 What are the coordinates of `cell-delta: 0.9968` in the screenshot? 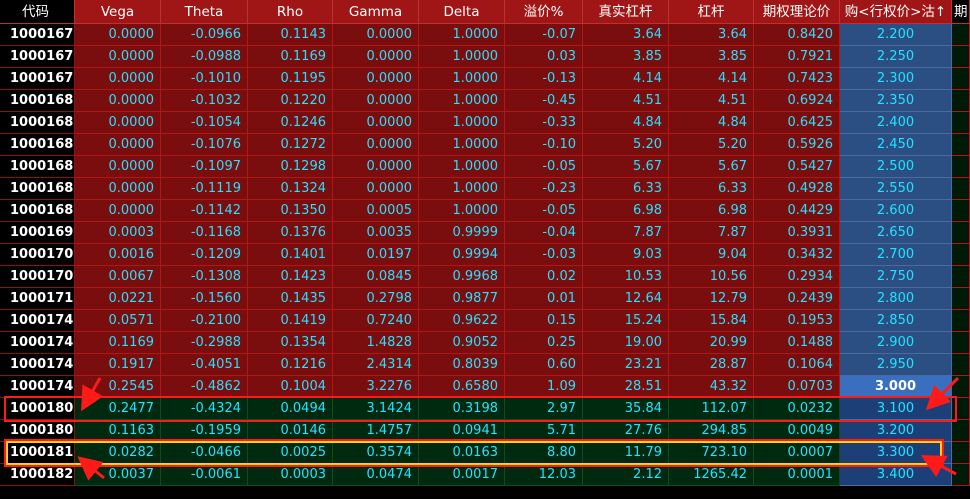 It's located at (462, 277).